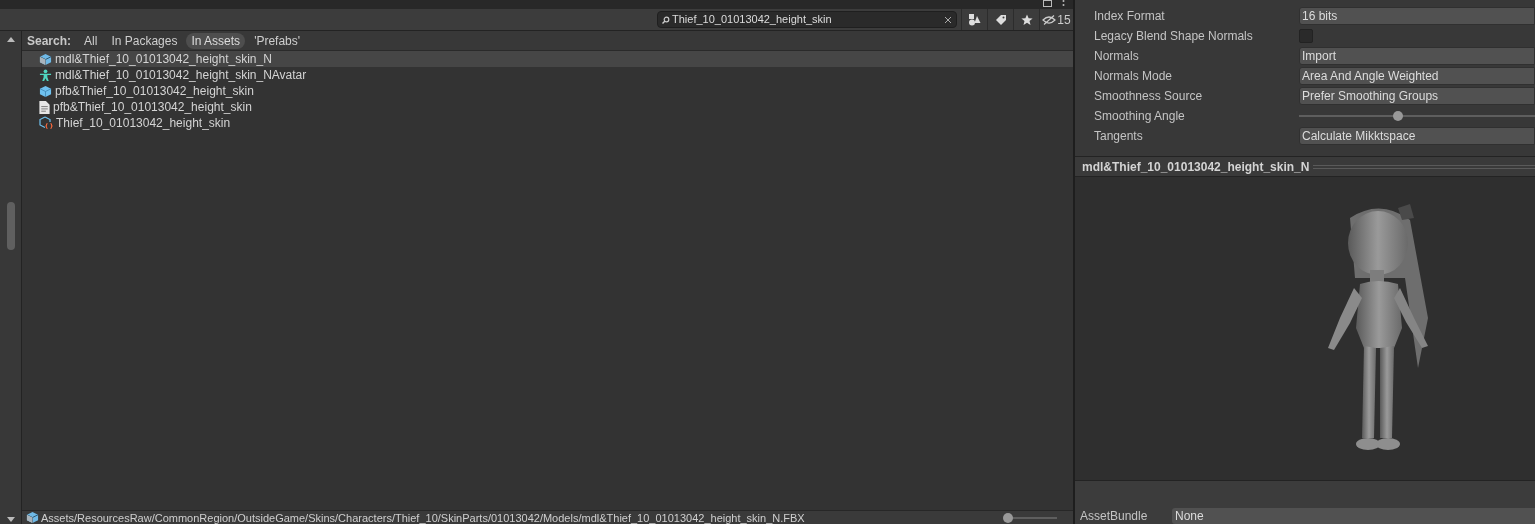 This screenshot has width=1535, height=524. I want to click on scrollbar-thumb, so click(10, 226).